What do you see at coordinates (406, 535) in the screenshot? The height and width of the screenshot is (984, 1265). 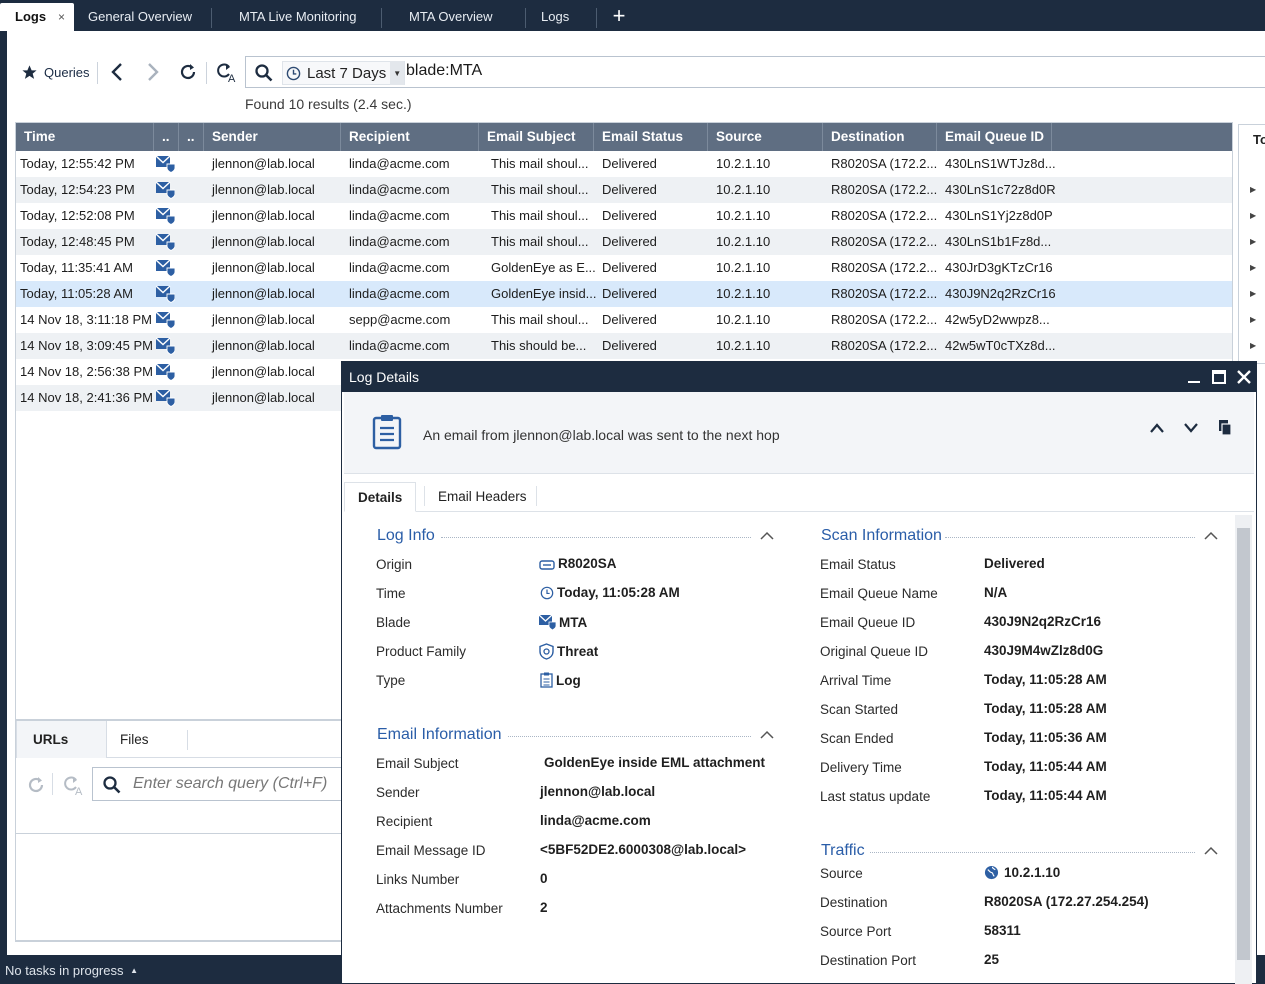 I see `section-title-log-info: Log Info` at bounding box center [406, 535].